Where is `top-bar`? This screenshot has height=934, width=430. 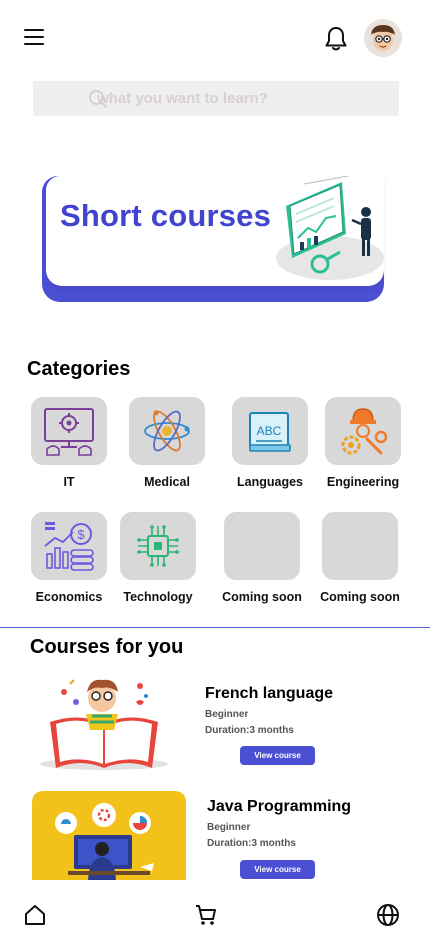
top-bar is located at coordinates (215, 39).